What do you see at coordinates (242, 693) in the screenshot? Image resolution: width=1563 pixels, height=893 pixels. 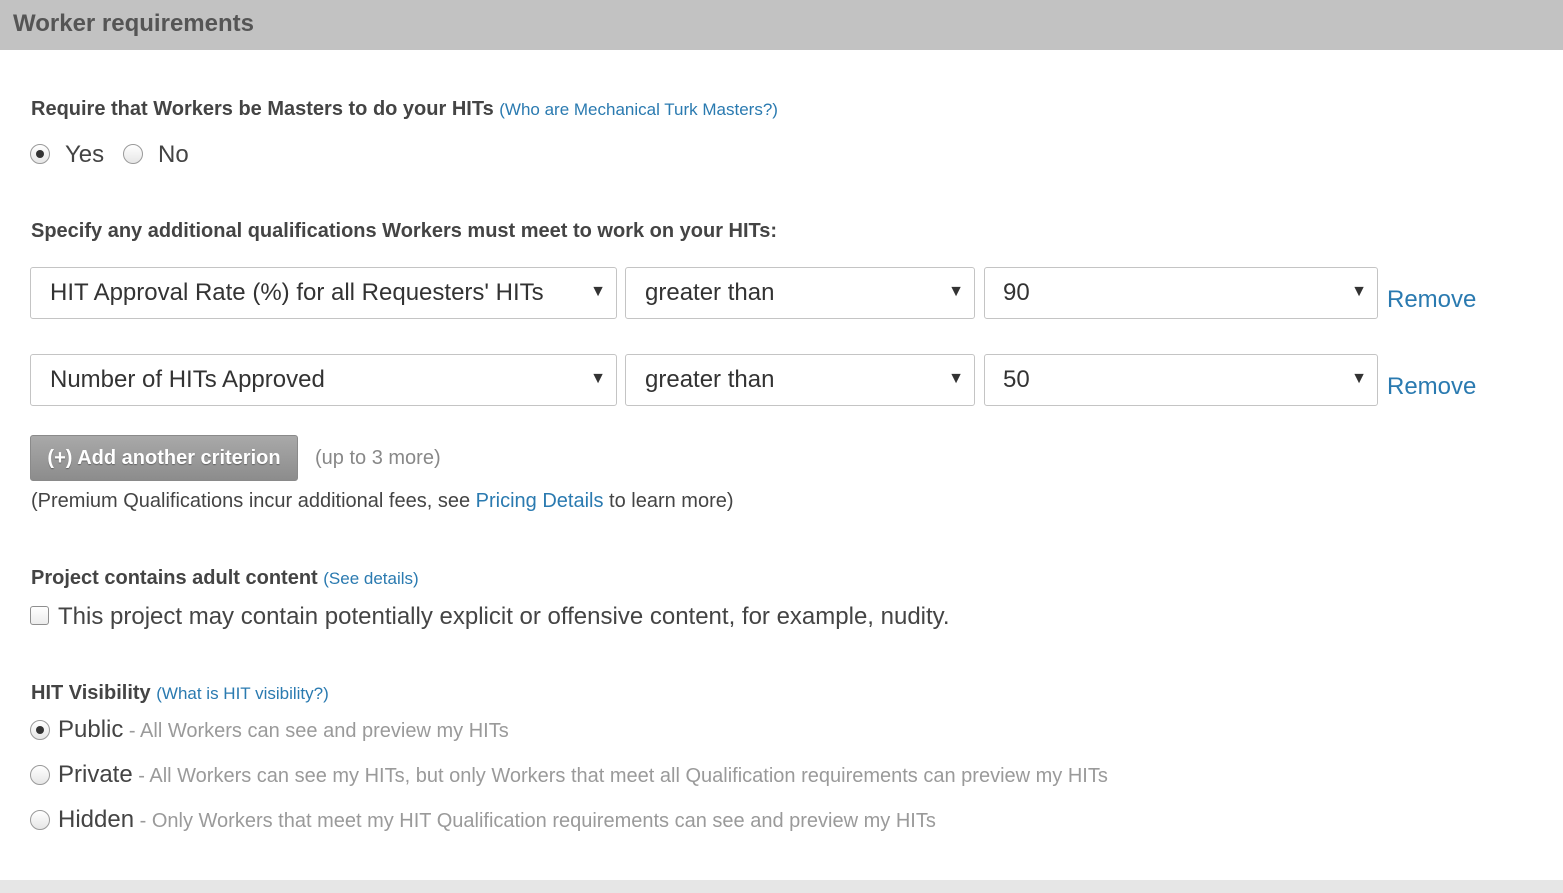 I see `visibility-help-link: (What is HIT visibility?)` at bounding box center [242, 693].